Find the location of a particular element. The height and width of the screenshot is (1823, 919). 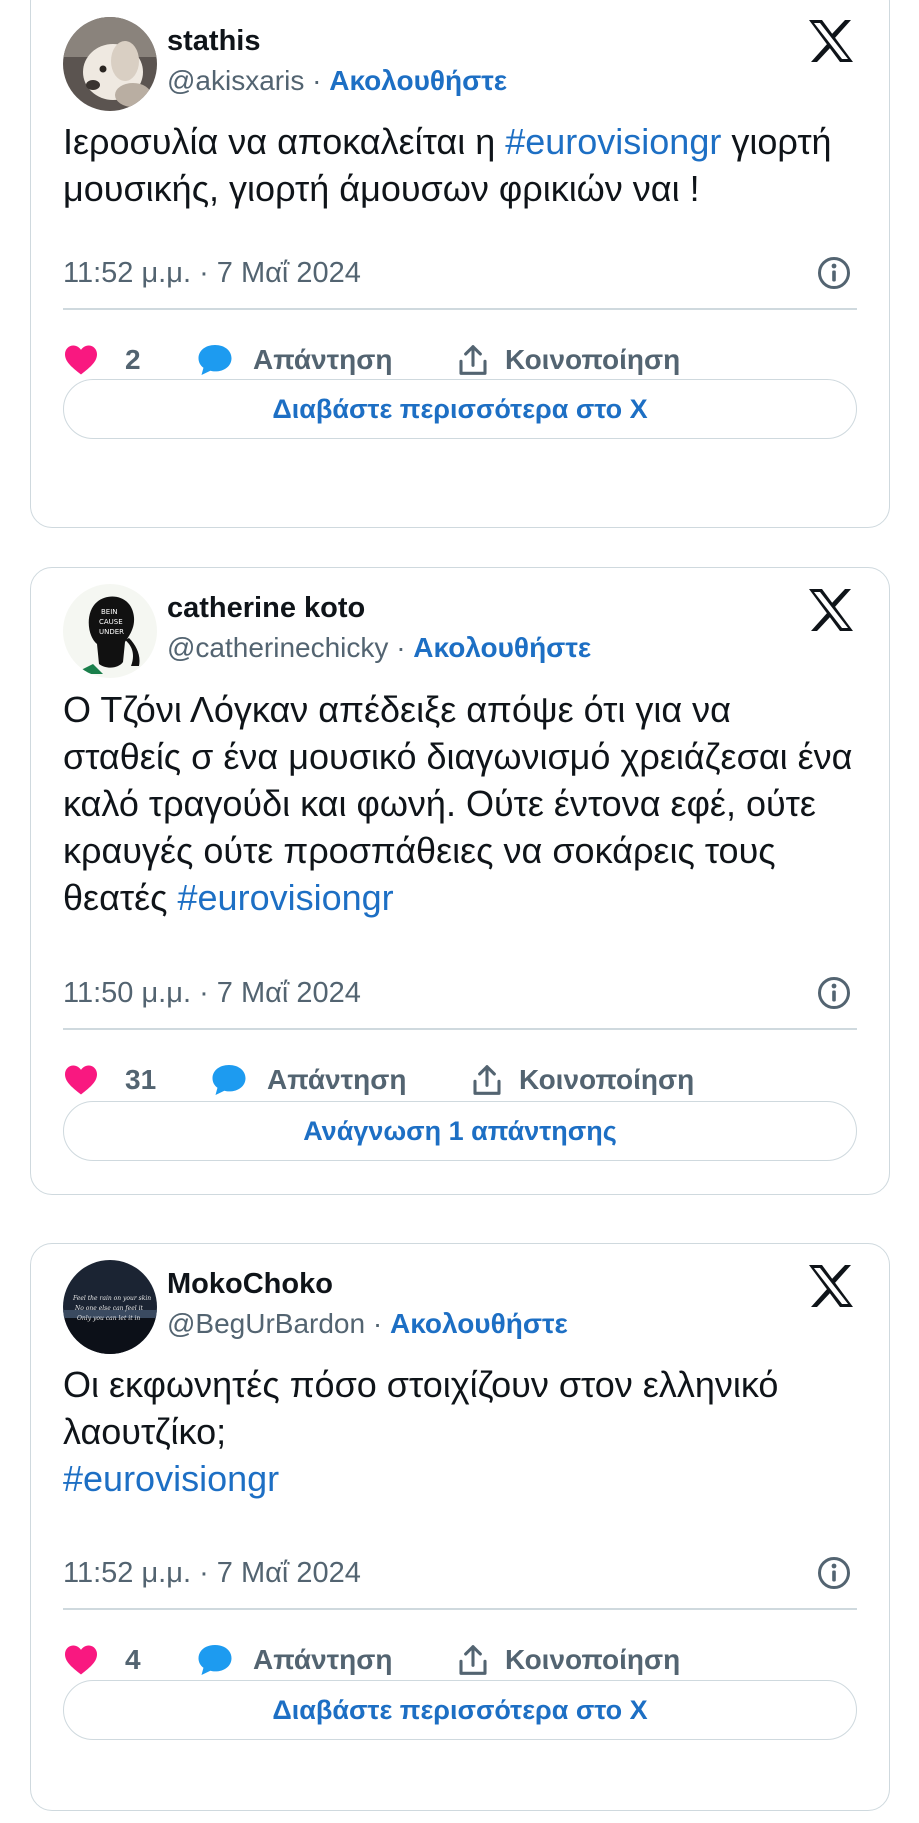

like-button: 2 is located at coordinates (122, 360).